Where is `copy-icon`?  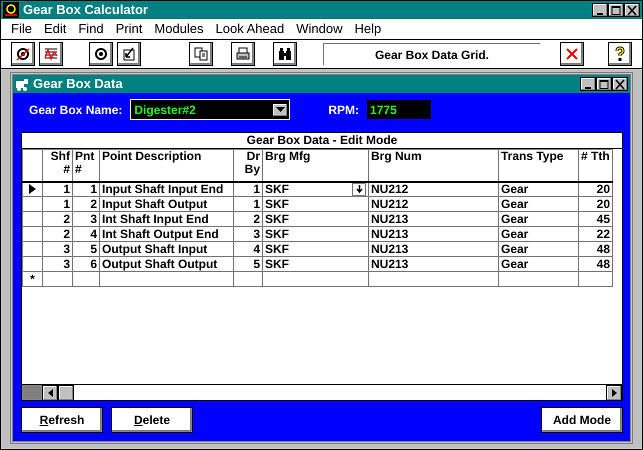 copy-icon is located at coordinates (201, 54).